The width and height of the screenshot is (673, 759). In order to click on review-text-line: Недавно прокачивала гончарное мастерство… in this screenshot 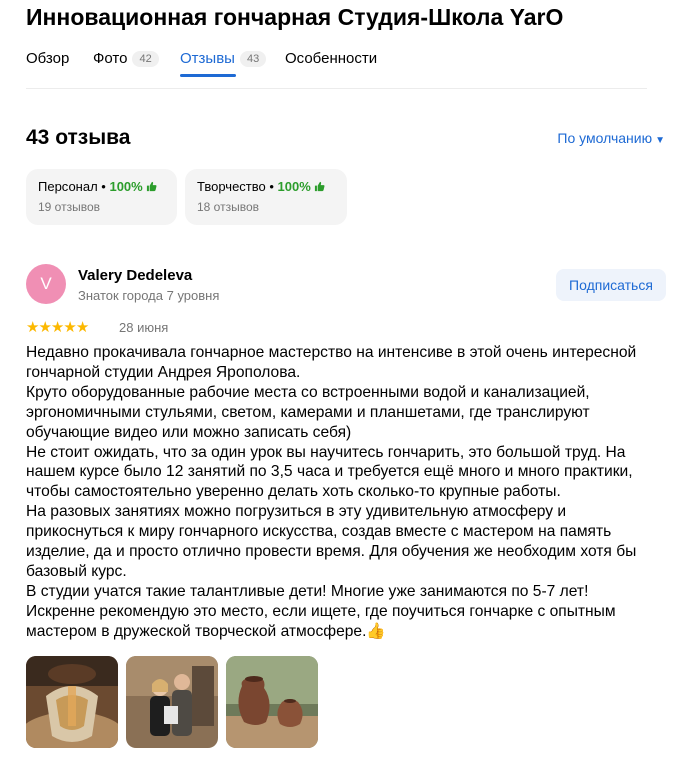, I will do `click(331, 352)`.